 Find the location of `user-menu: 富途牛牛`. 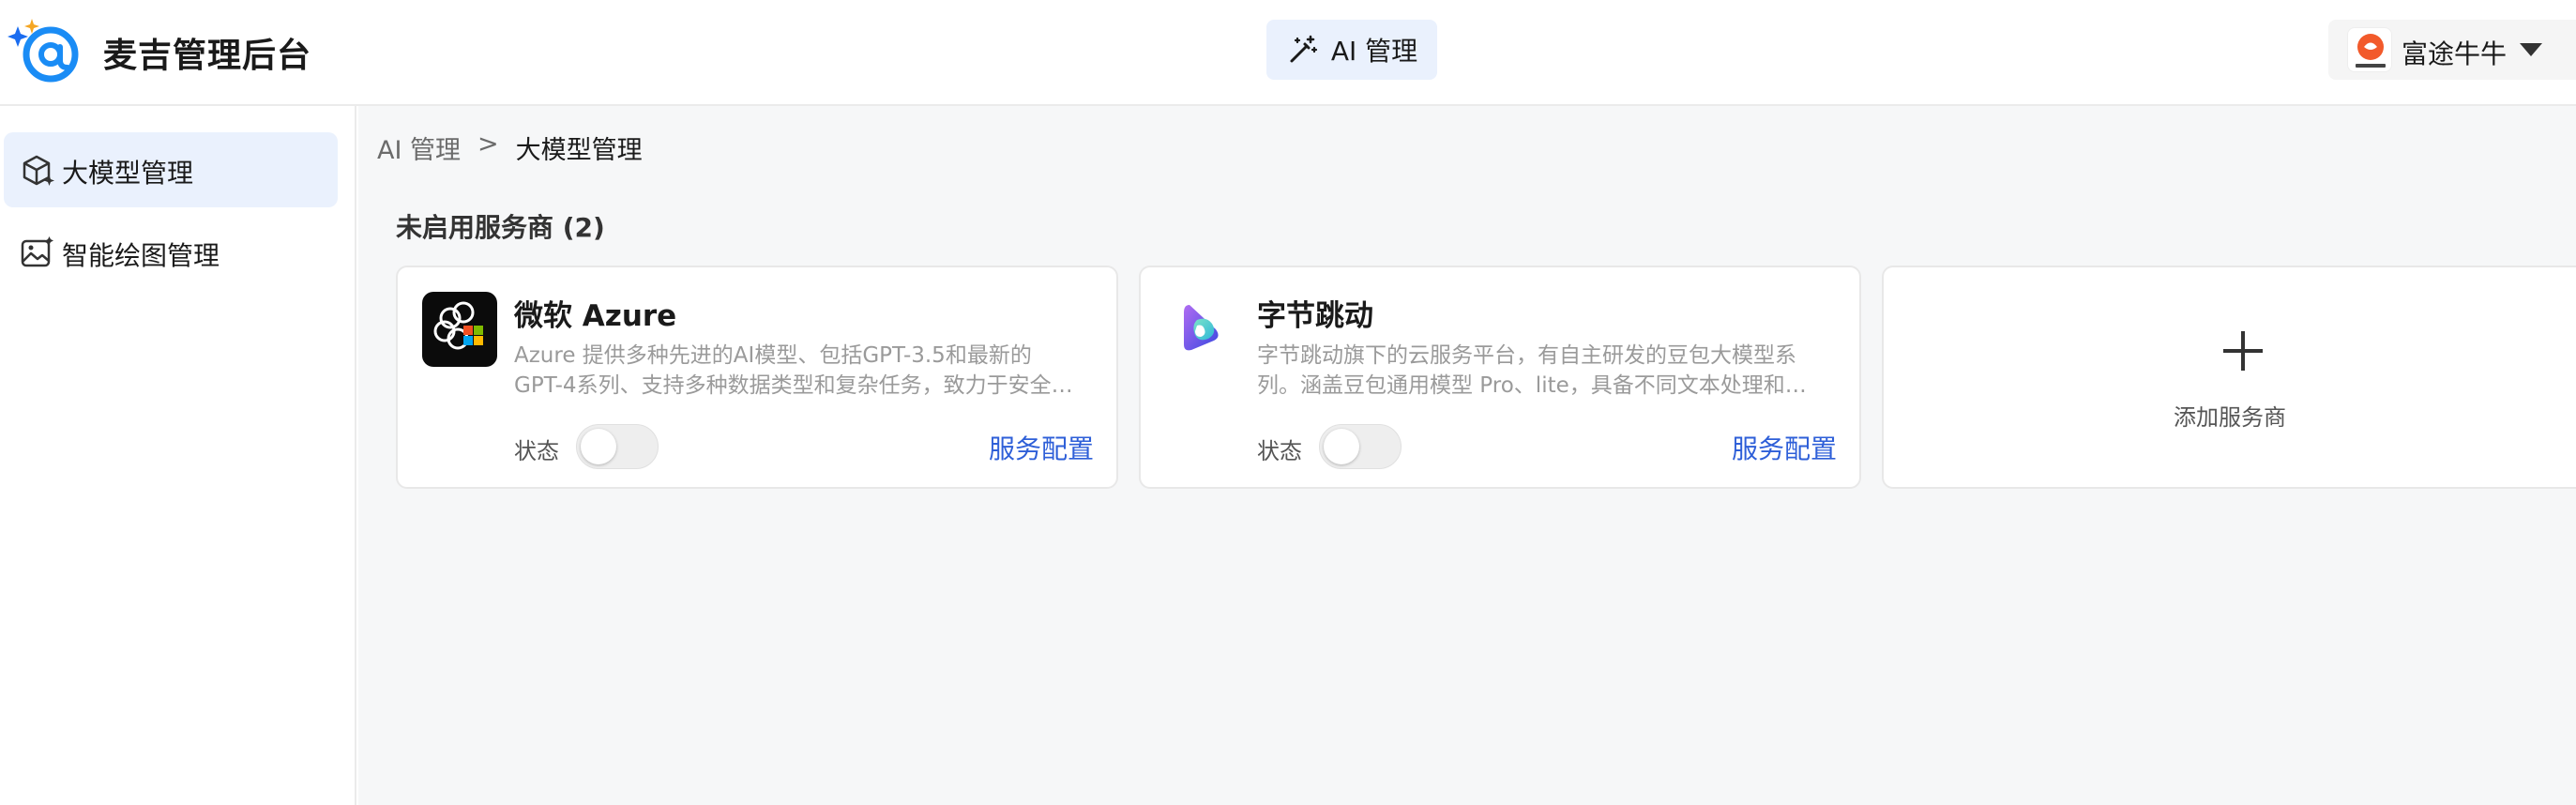

user-menu: 富途牛牛 is located at coordinates (2452, 50).